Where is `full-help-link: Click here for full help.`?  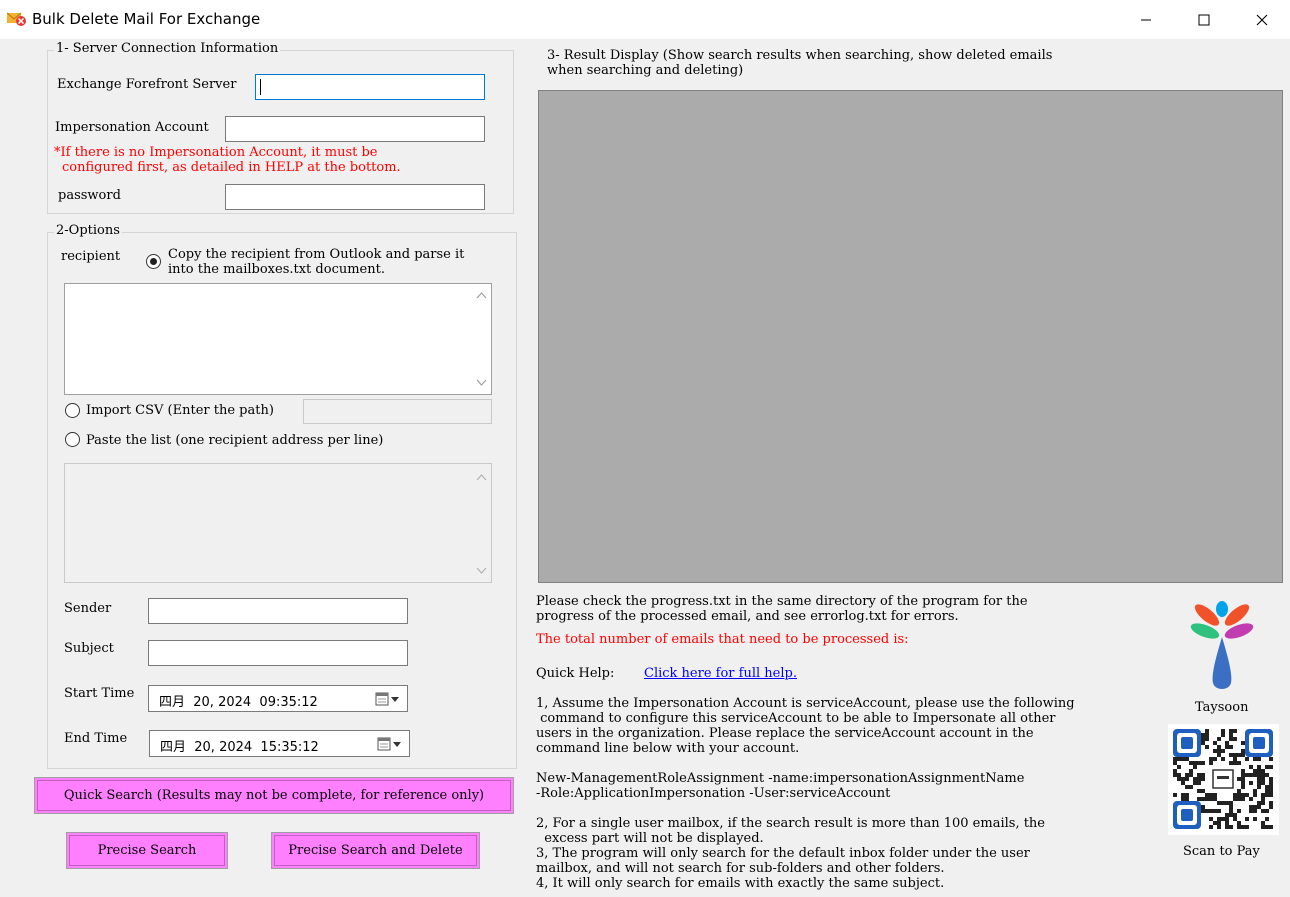
full-help-link: Click here for full help. is located at coordinates (720, 673).